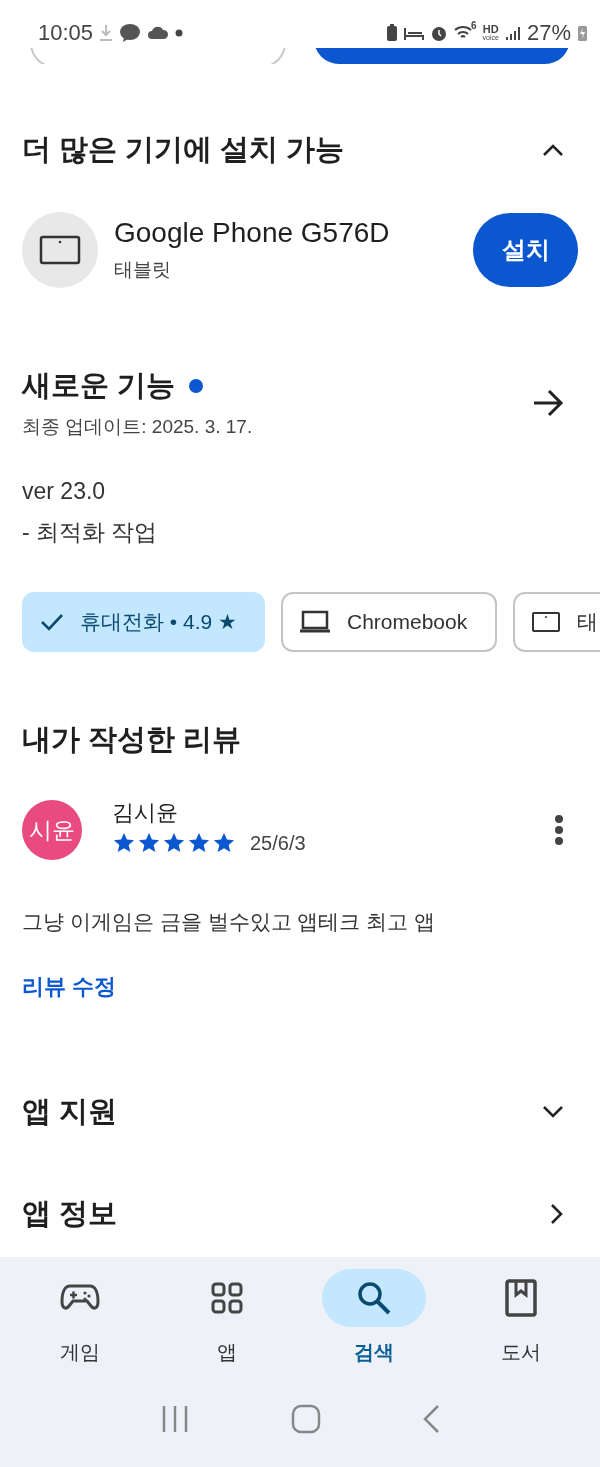 The height and width of the screenshot is (1467, 600). What do you see at coordinates (525, 250) in the screenshot?
I see `install-button: 설치` at bounding box center [525, 250].